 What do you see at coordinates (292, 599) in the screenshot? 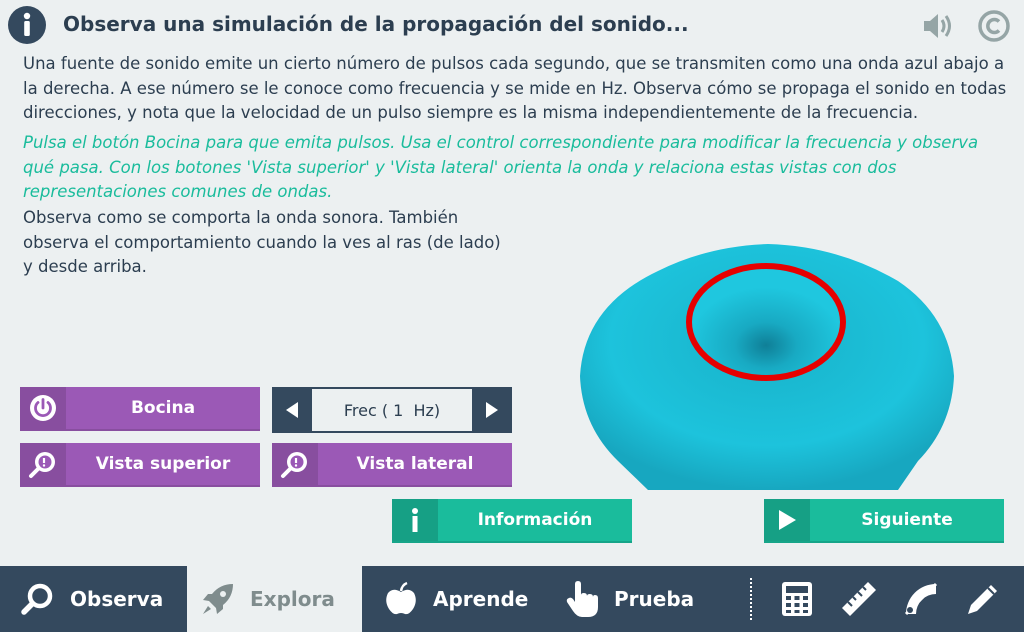
I see `nav-explora-label: Explora` at bounding box center [292, 599].